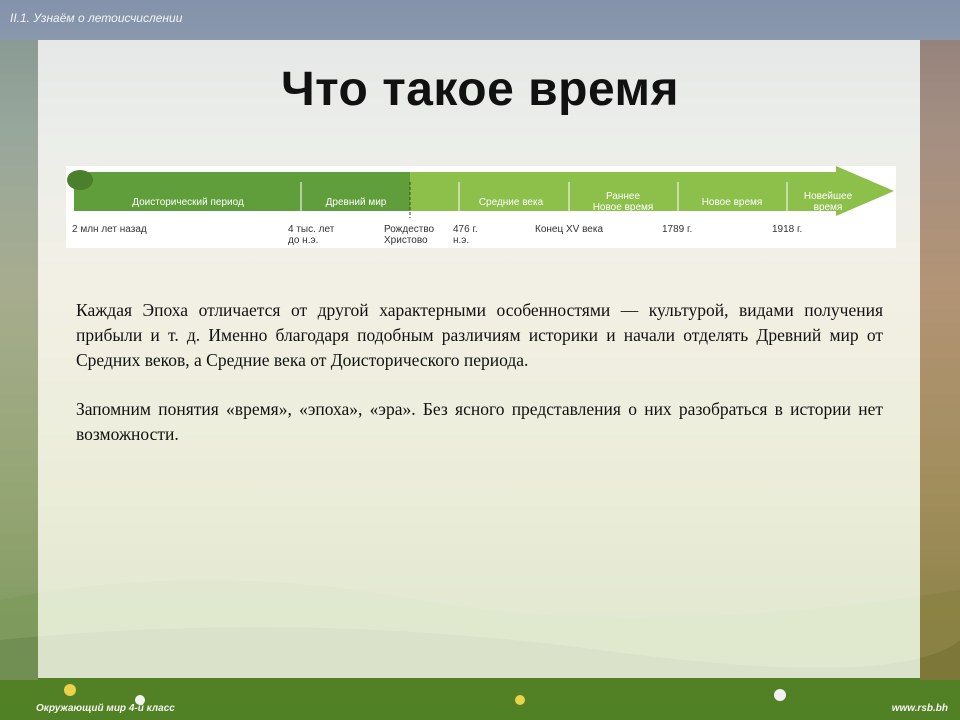 The image size is (960, 720). Describe the element at coordinates (480, 89) in the screenshot. I see `slide-title: Что такое время` at that location.